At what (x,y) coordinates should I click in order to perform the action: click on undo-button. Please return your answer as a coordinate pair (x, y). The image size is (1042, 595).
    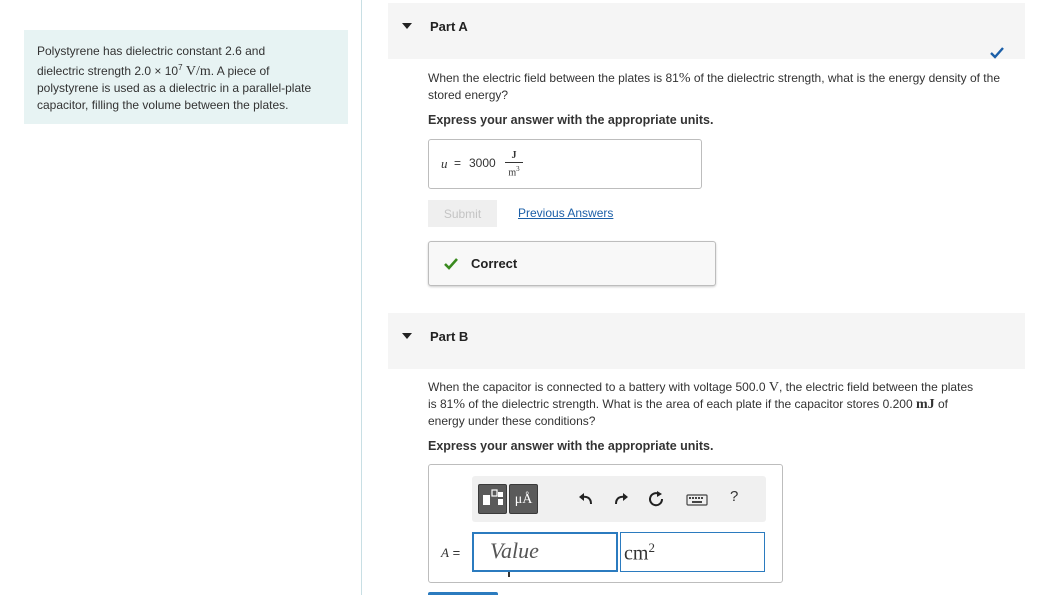
    Looking at the image, I should click on (586, 499).